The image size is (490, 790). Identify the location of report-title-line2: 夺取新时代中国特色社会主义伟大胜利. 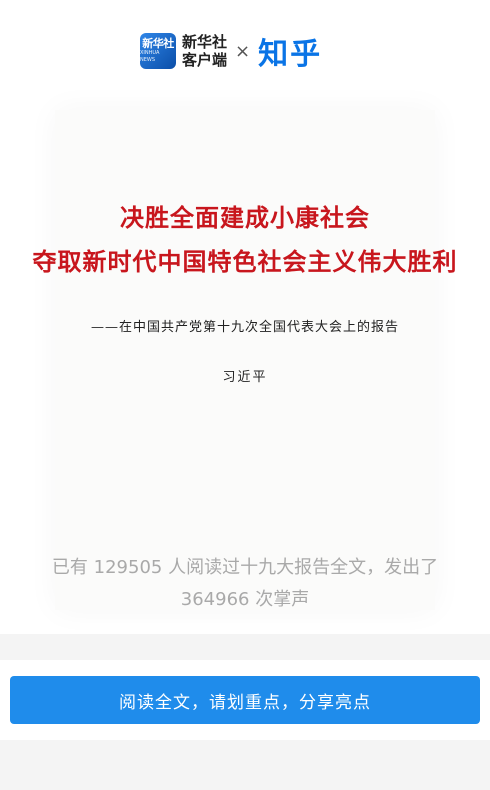
(245, 261).